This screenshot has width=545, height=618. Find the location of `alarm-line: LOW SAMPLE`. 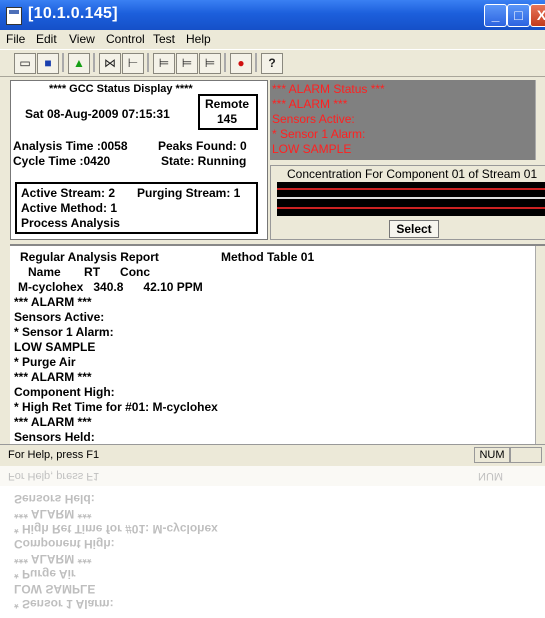

alarm-line: LOW SAMPLE is located at coordinates (312, 149).